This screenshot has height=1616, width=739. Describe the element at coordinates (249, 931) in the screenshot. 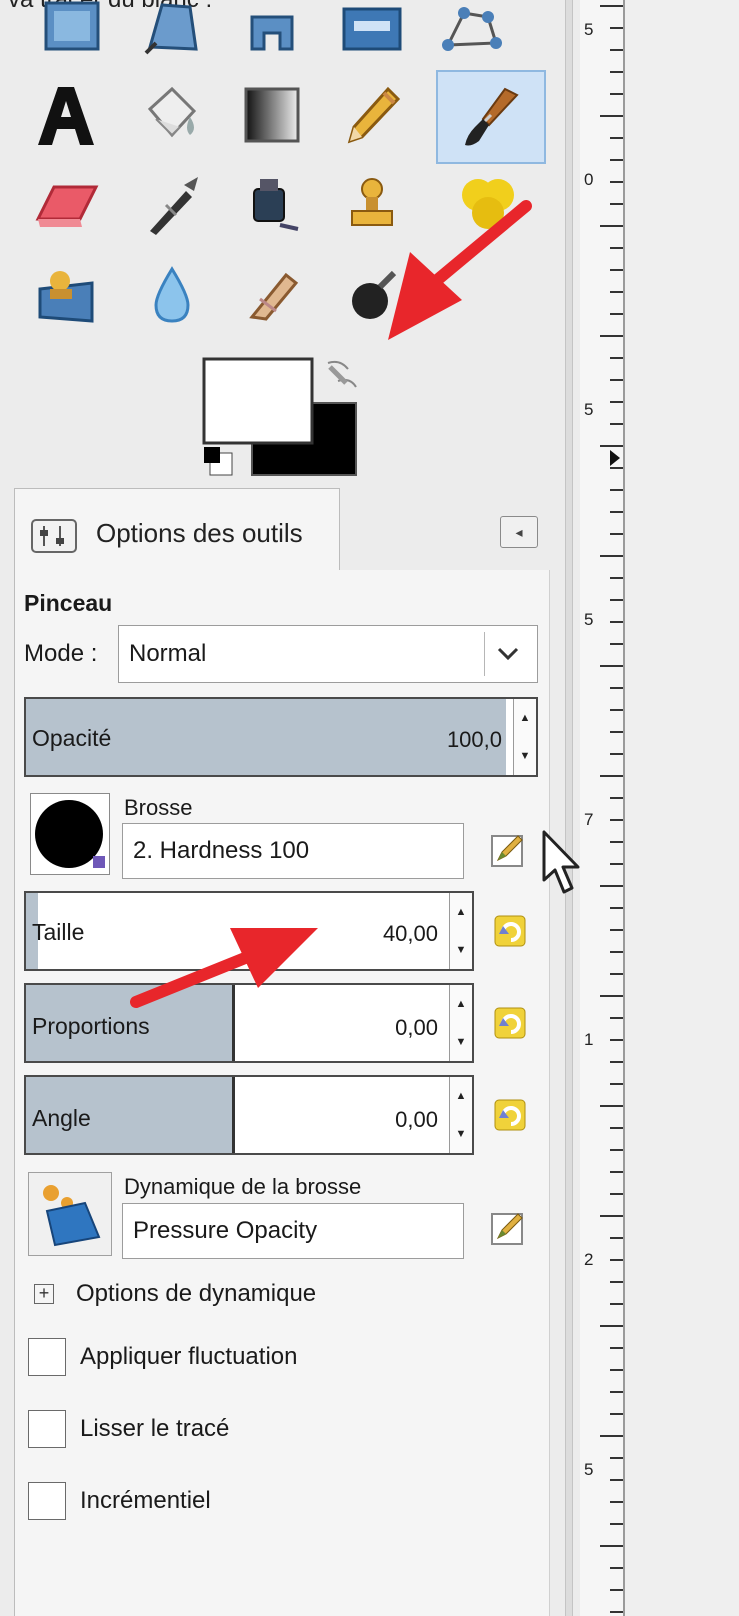

I see `size-slider: Taille 40,00 ▲ ▼` at that location.